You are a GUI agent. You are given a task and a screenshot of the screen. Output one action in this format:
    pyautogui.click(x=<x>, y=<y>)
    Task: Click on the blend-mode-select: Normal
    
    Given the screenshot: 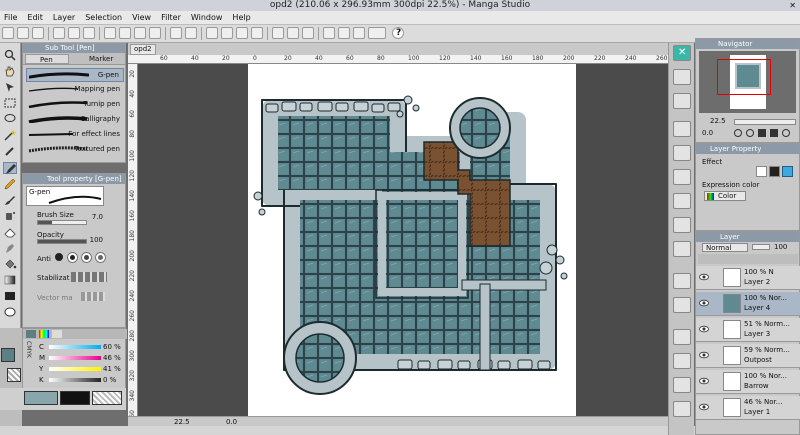 What is the action you would take?
    pyautogui.click(x=725, y=247)
    